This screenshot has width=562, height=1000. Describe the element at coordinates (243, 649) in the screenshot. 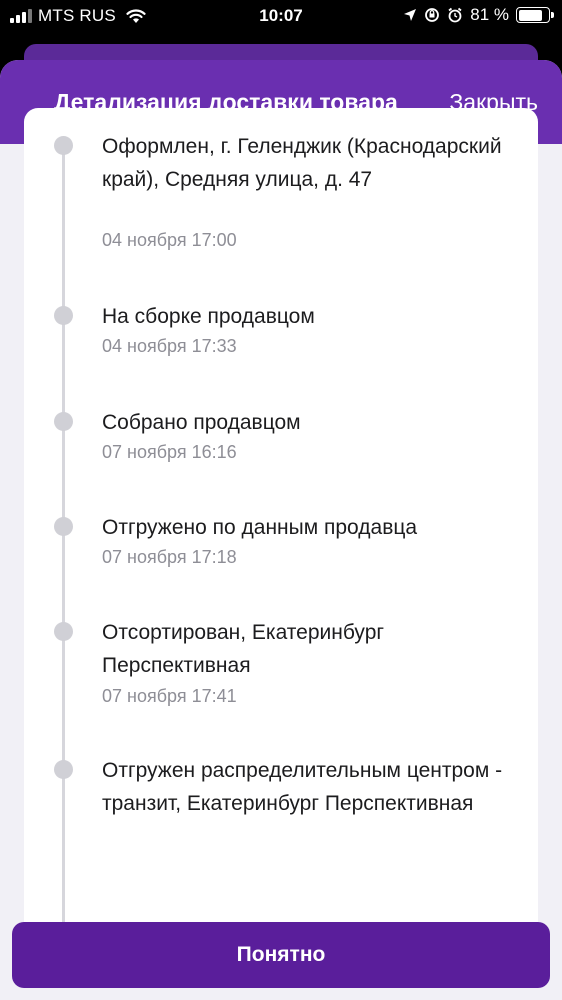

I see `event-title: Отсортирован, Екатеринбург Перспективная` at that location.